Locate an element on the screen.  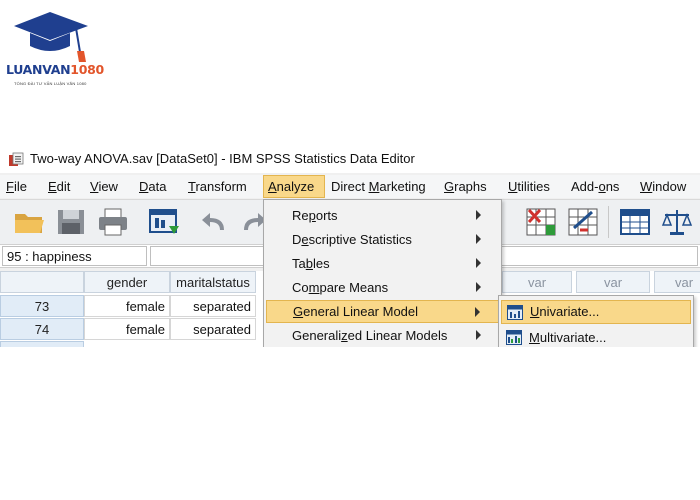
menu-item-compare-means: Compare Means is located at coordinates (382, 287).